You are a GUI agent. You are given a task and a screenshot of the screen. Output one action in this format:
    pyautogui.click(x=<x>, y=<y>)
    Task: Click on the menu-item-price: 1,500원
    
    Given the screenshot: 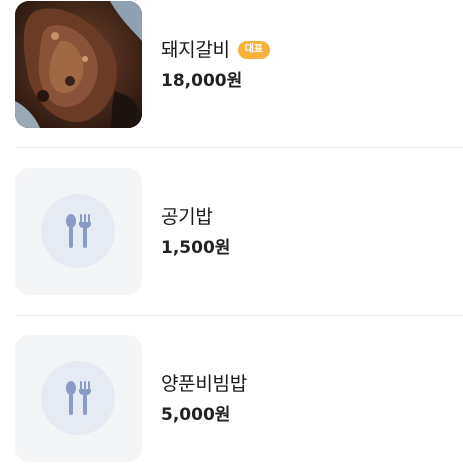 What is the action you would take?
    pyautogui.click(x=196, y=248)
    